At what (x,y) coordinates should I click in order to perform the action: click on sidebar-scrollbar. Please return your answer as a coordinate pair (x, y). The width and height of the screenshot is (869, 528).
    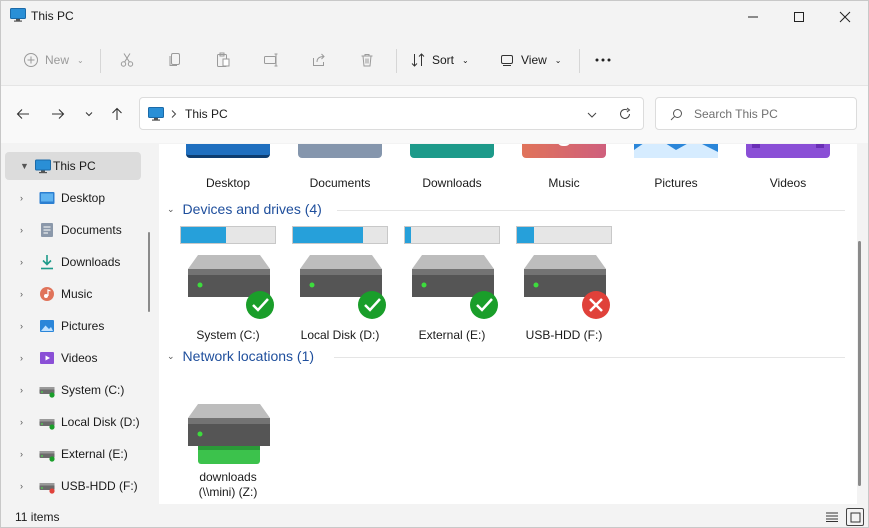
    Looking at the image, I should click on (149, 272).